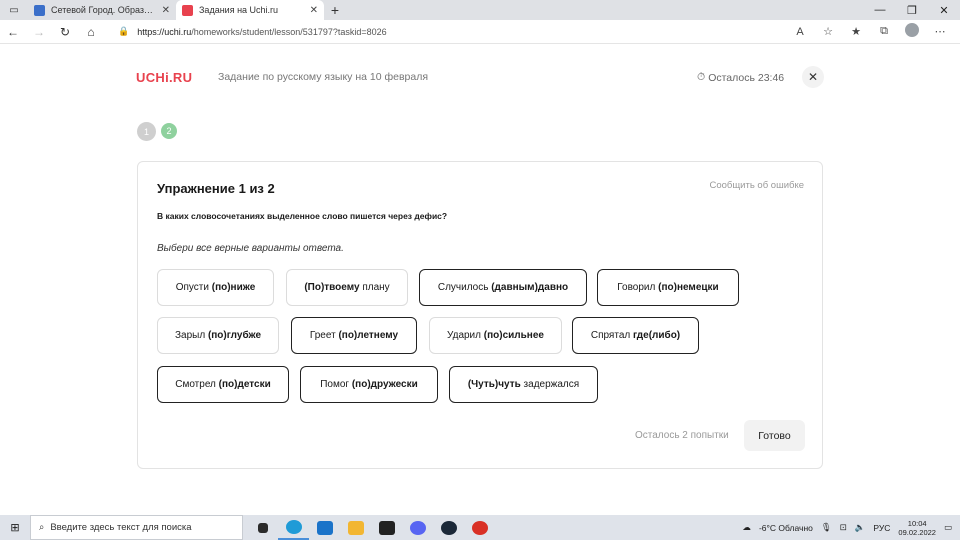 This screenshot has width=960, height=540. I want to click on favorites-list-icon: ★, so click(856, 31).